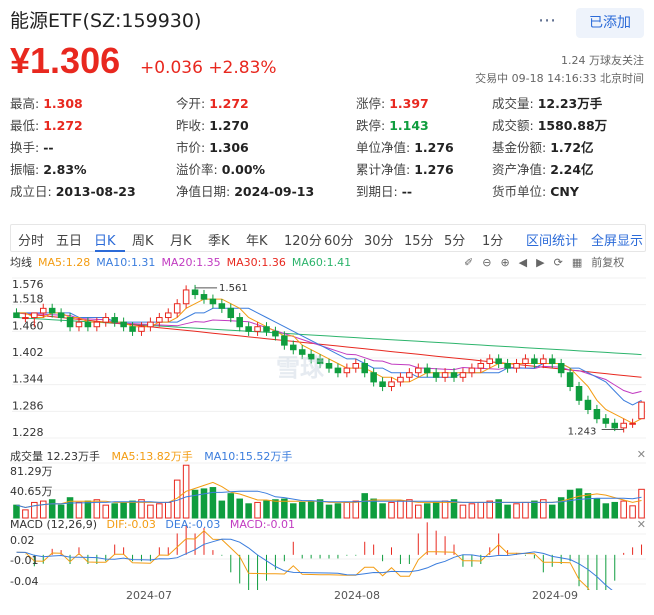 Image resolution: width=654 pixels, height=615 pixels. What do you see at coordinates (559, 78) in the screenshot?
I see `trade-status: 交易中 09-18 14:16:33 北京时间` at bounding box center [559, 78].